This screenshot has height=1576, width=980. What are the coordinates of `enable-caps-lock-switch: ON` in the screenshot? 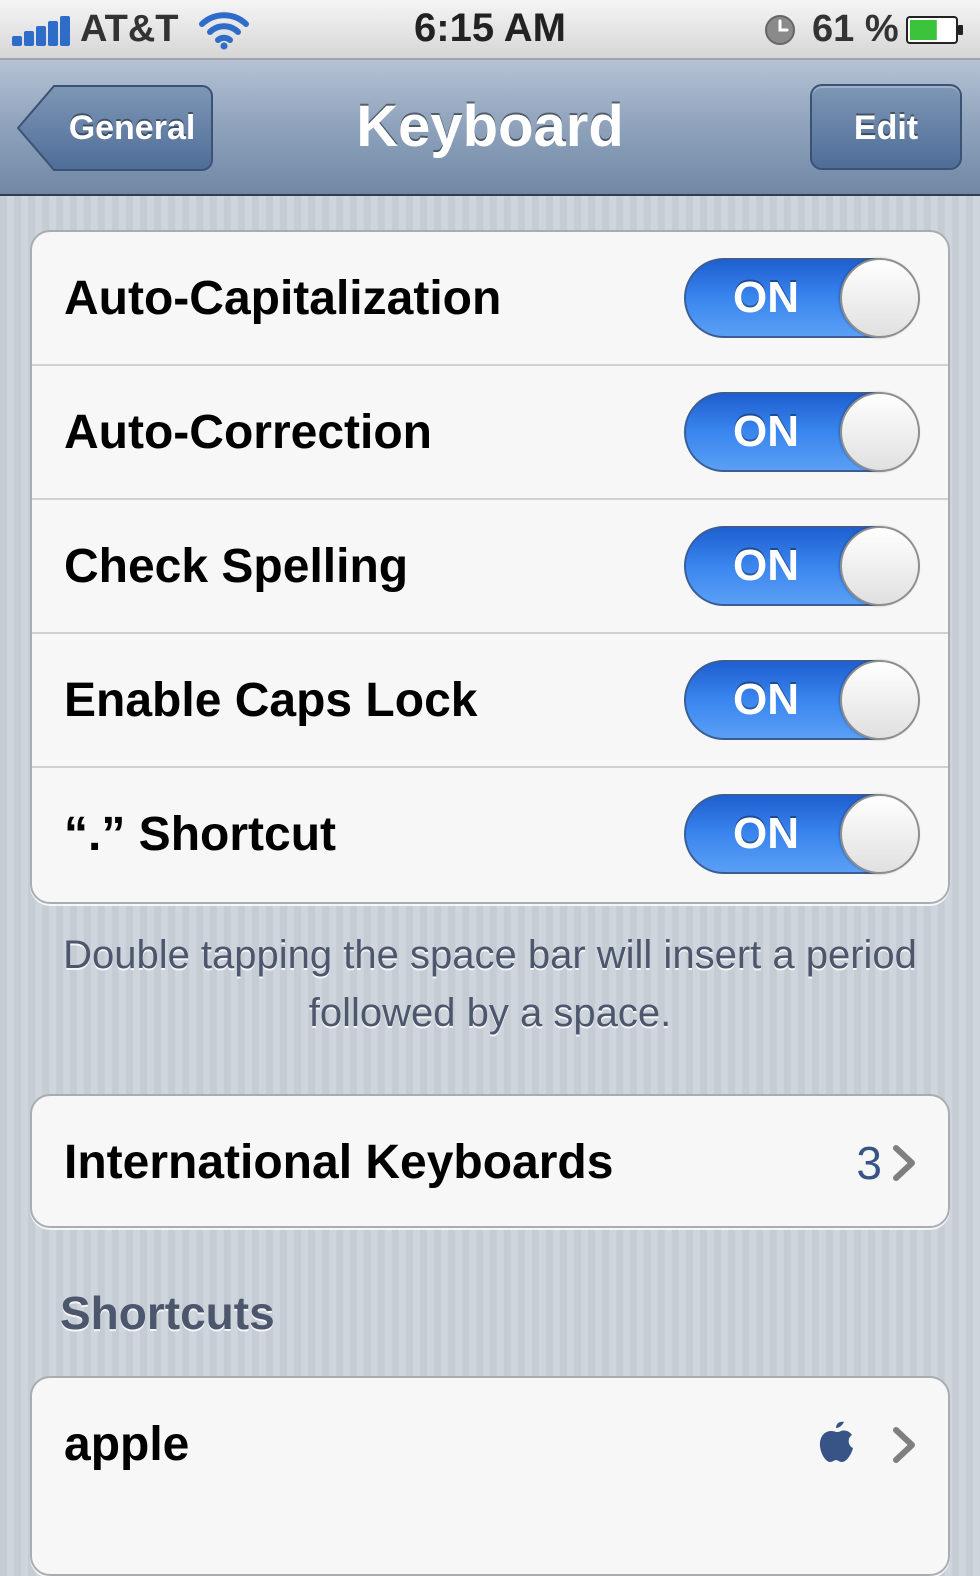 It's located at (802, 700).